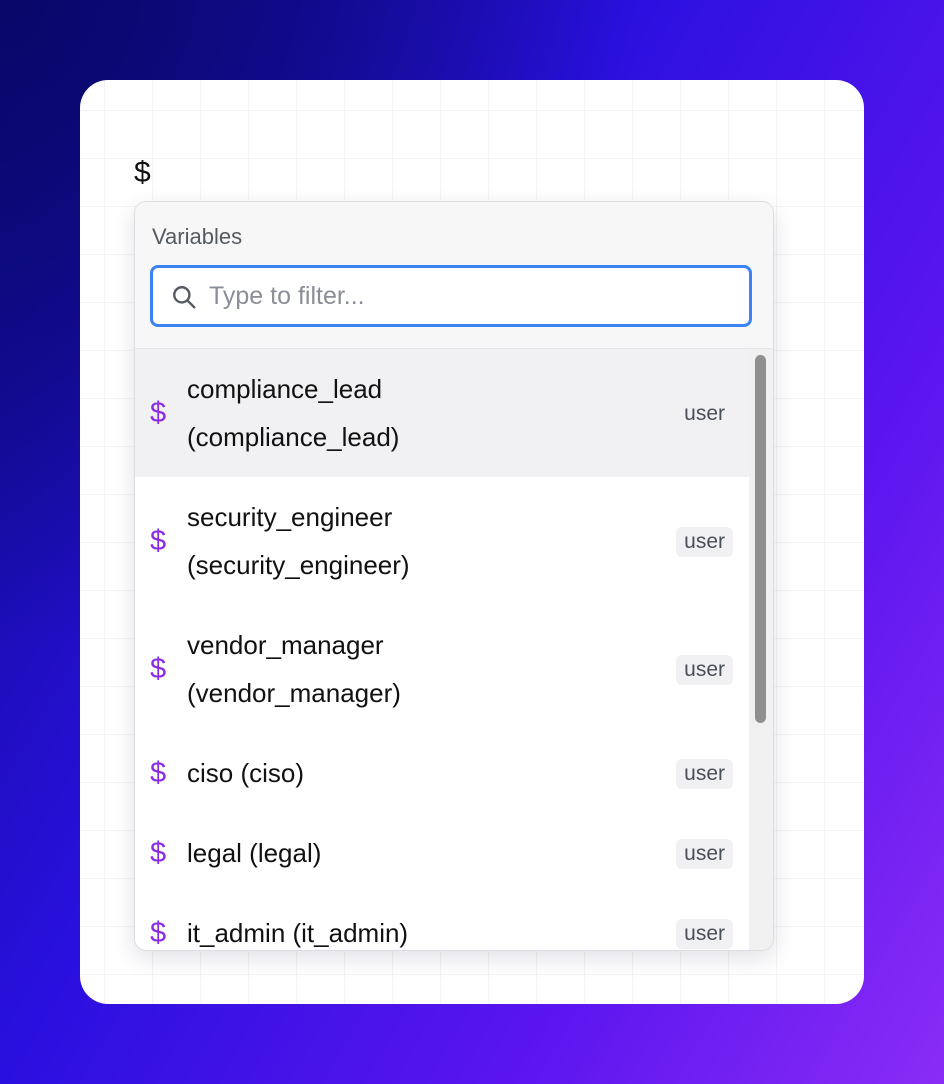 The width and height of the screenshot is (944, 1084). I want to click on trigger-text: $, so click(142, 172).